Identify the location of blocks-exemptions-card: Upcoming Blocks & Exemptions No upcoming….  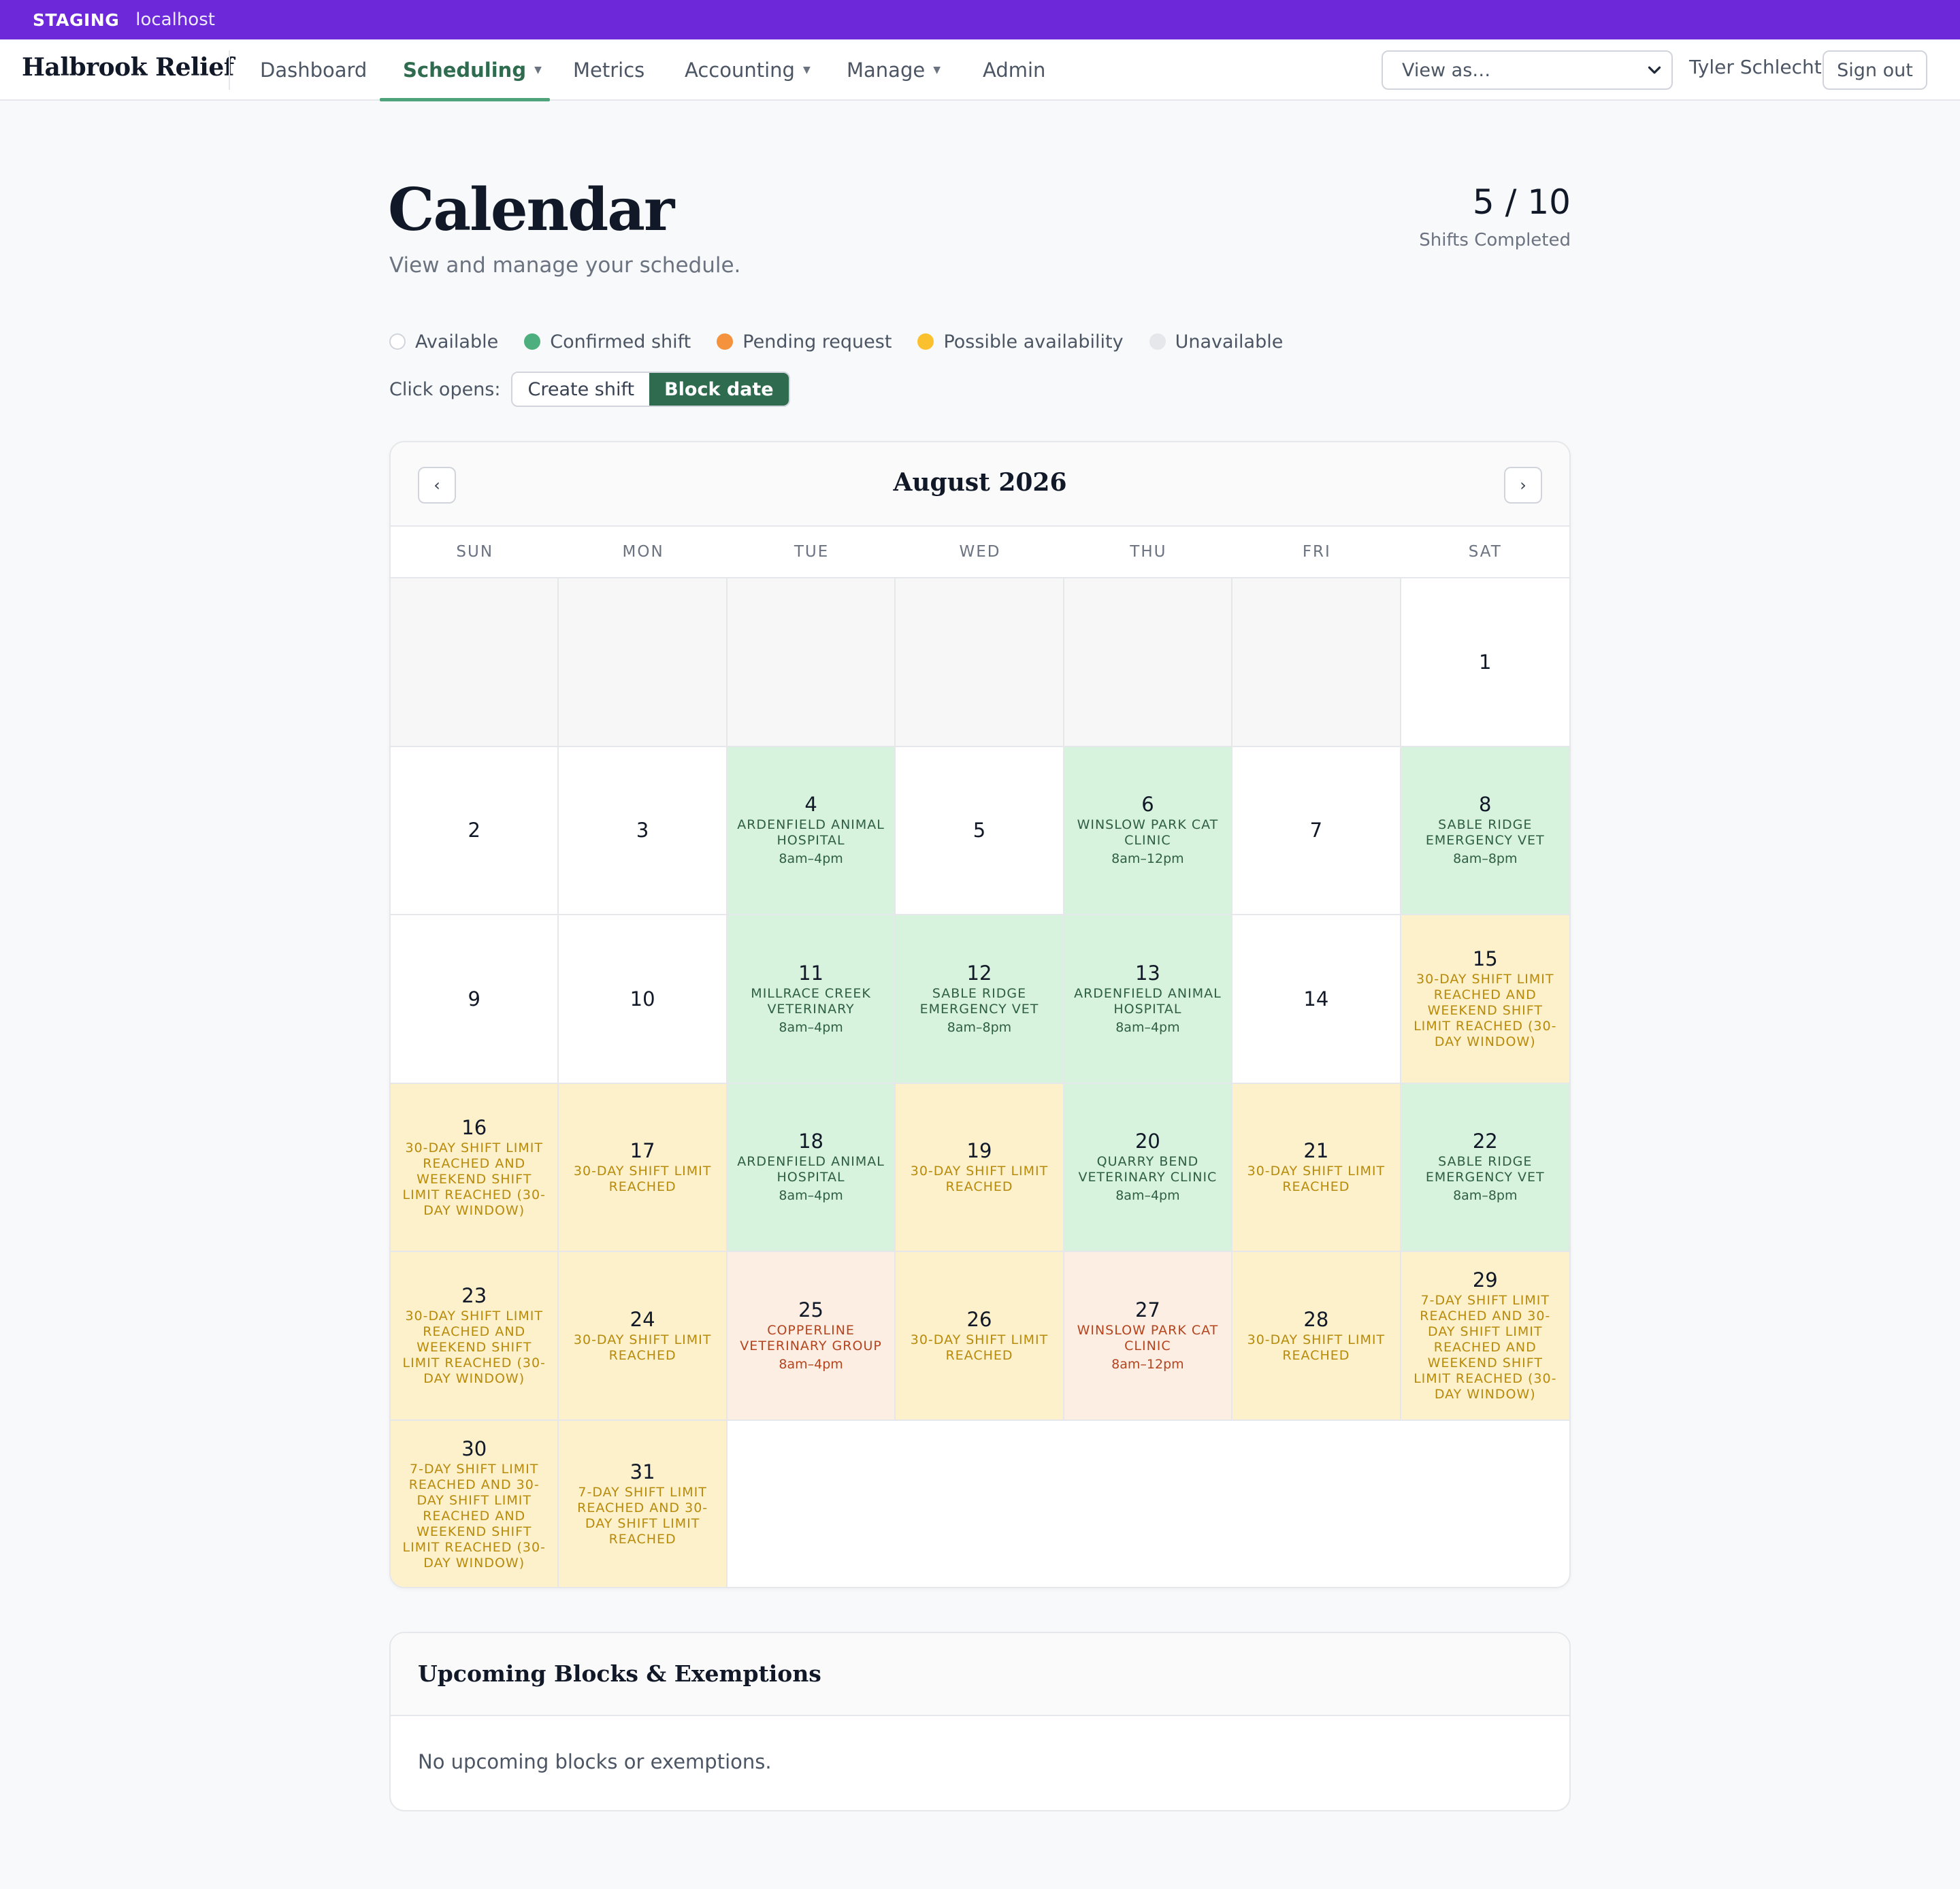
(980, 1722).